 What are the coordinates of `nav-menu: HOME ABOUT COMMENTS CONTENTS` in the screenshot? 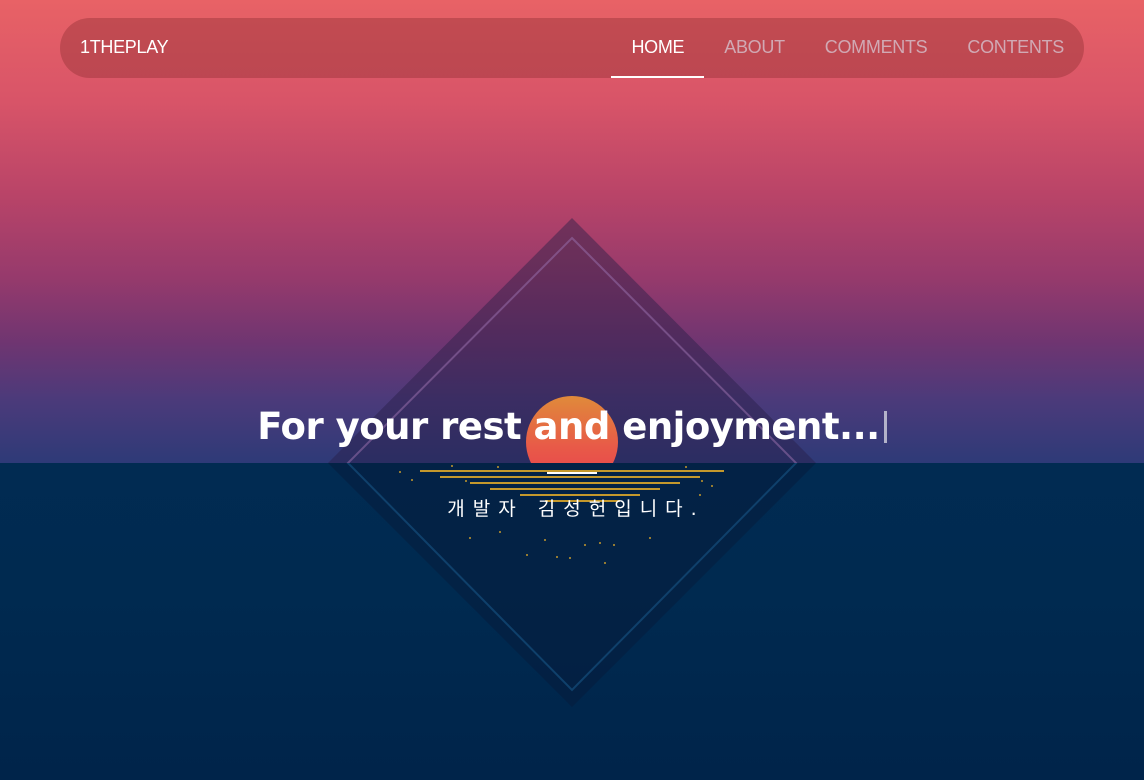 It's located at (847, 48).